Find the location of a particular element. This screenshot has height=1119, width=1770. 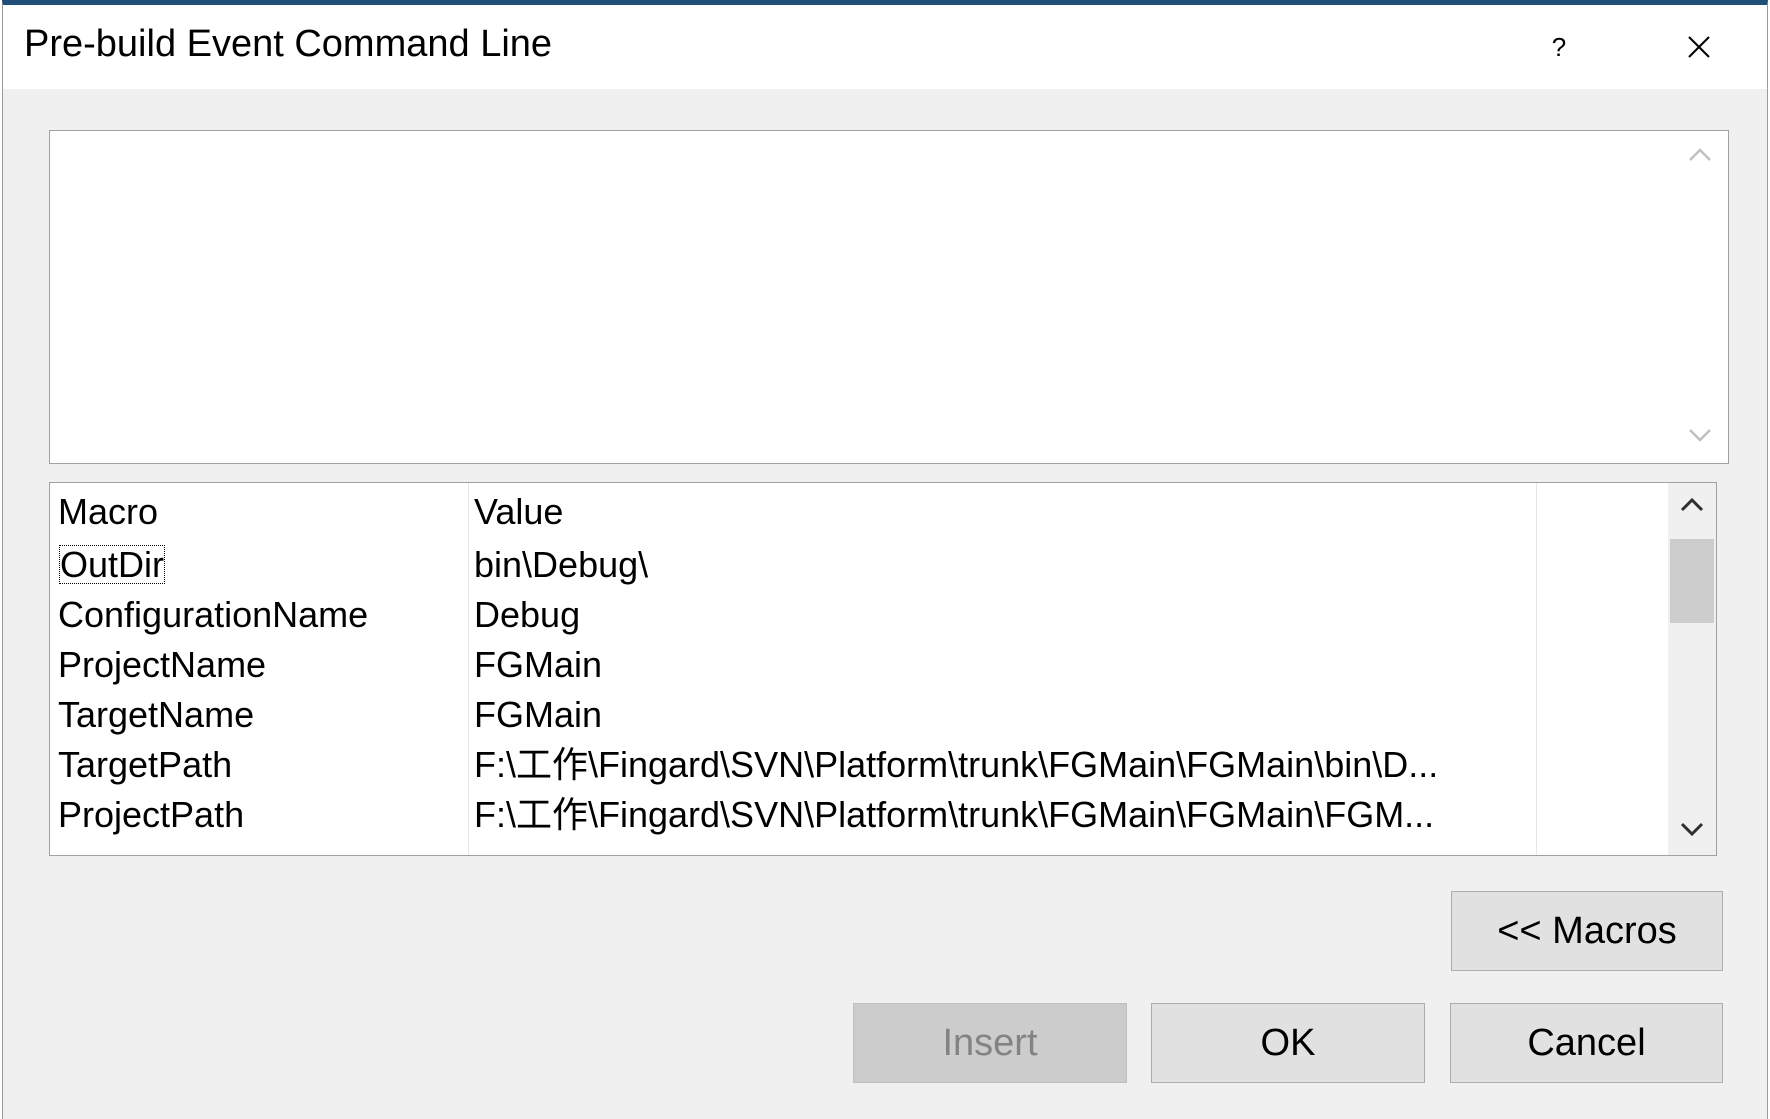

macro-name: ProjectPath is located at coordinates (151, 814).